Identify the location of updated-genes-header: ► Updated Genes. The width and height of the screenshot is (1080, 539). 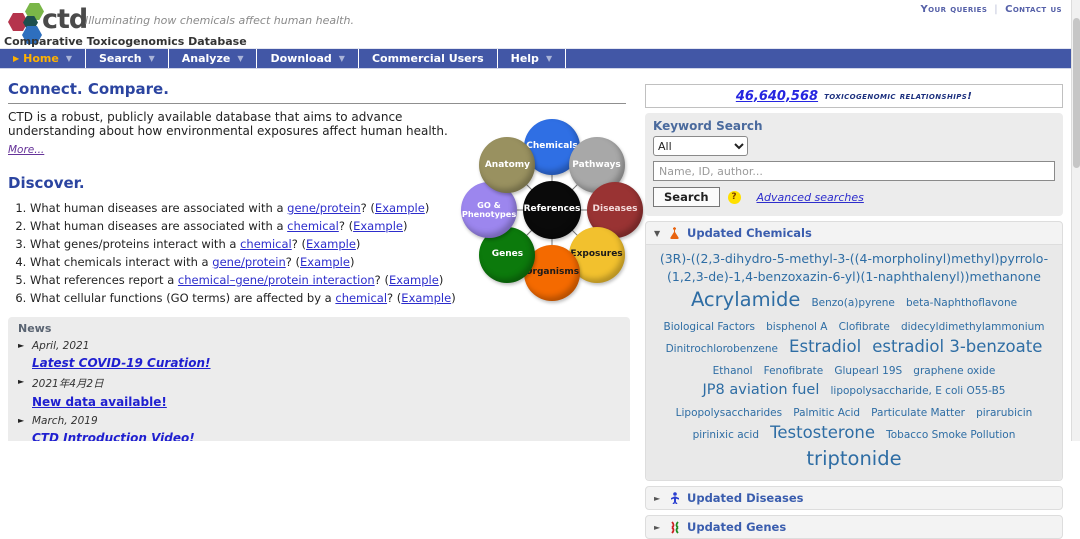
(854, 527).